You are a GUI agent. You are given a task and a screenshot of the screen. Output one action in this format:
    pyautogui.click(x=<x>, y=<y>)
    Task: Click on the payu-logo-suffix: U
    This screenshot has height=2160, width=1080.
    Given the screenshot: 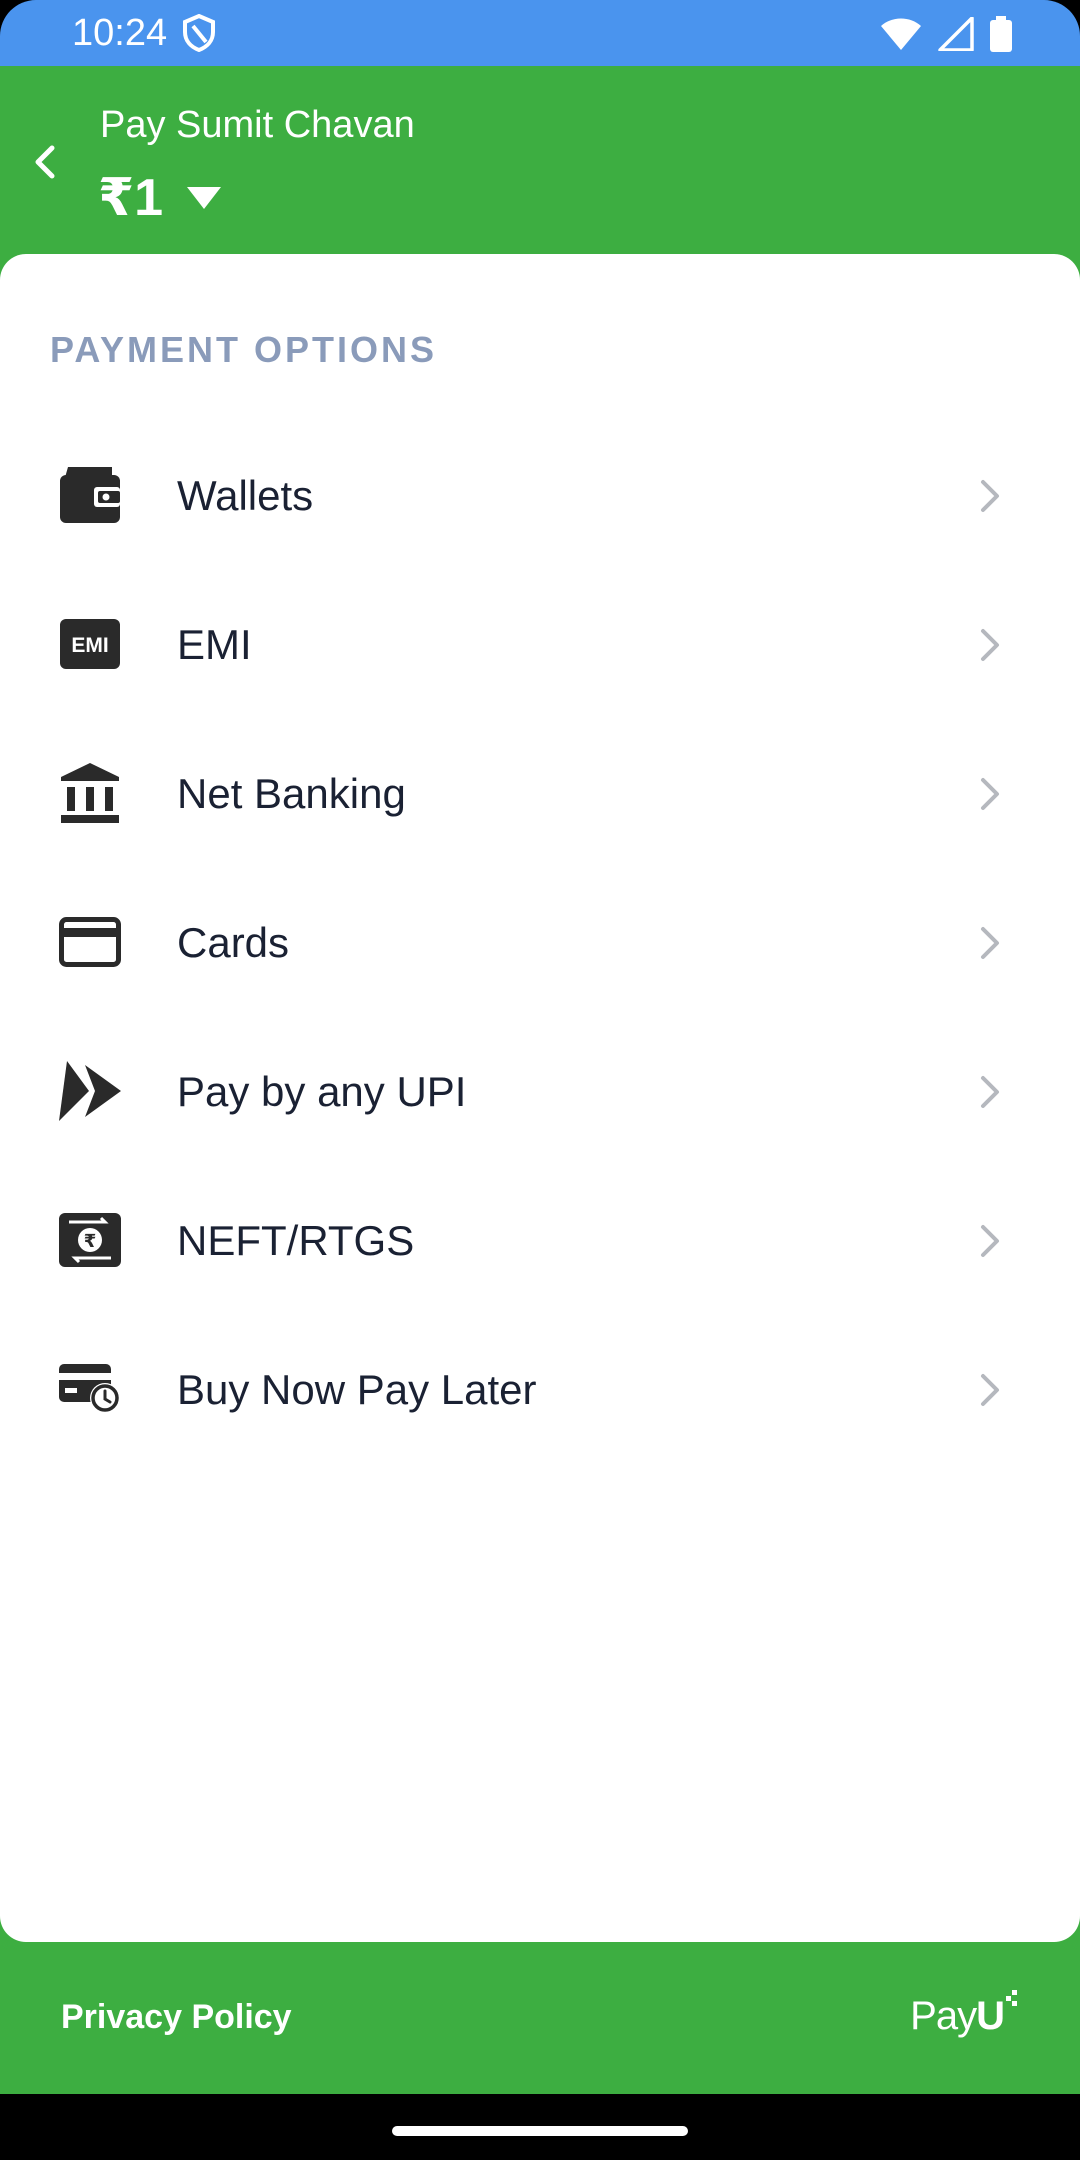 What is the action you would take?
    pyautogui.click(x=990, y=2016)
    